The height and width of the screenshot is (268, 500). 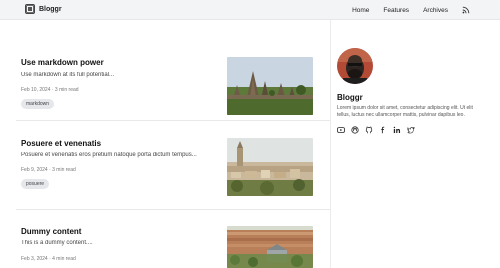 I want to click on brand-name: Bloggr, so click(x=50, y=9).